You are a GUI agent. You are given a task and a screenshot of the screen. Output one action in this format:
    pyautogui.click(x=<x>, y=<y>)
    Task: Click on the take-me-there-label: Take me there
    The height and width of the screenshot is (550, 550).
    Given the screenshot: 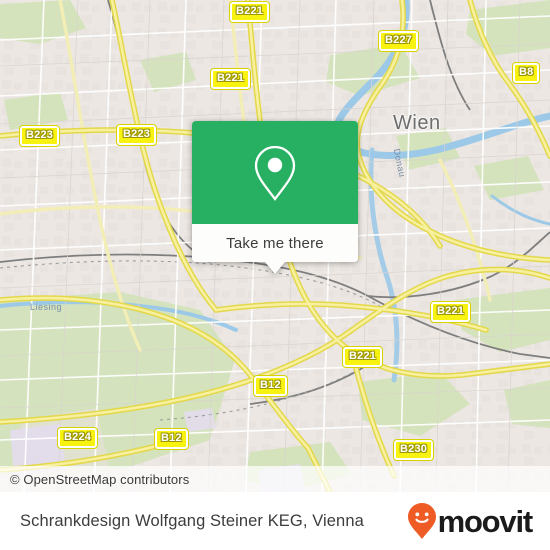 What is the action you would take?
    pyautogui.click(x=275, y=243)
    